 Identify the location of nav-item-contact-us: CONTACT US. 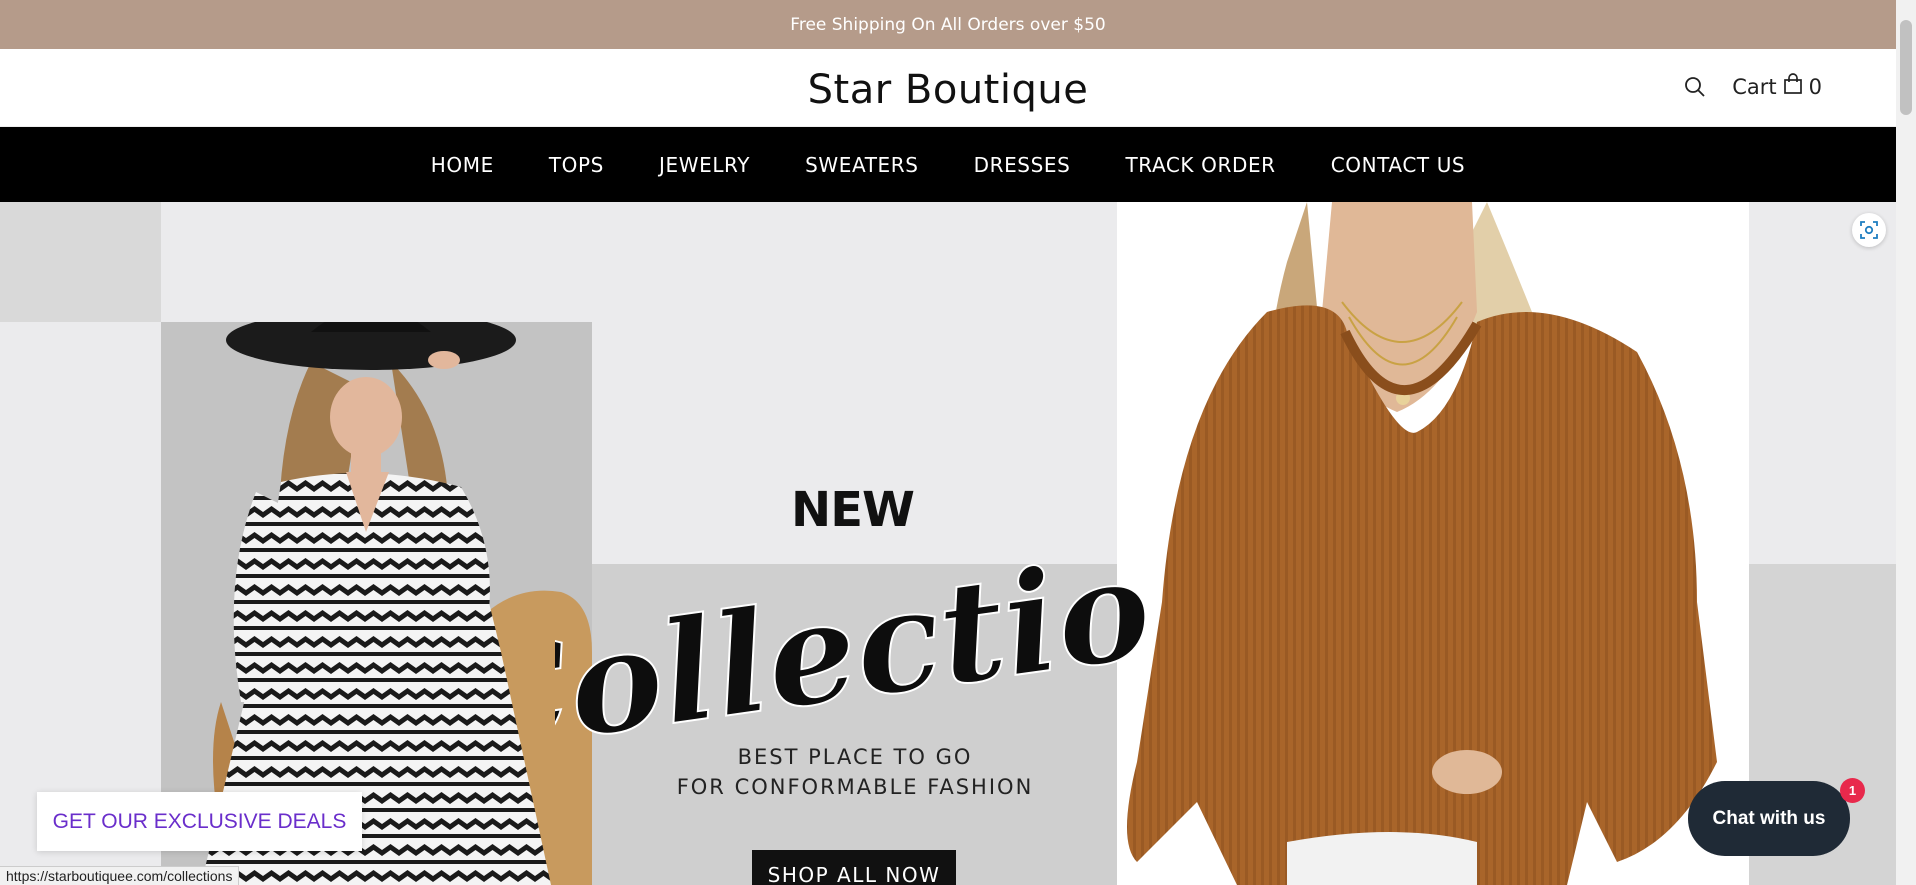
(1398, 165).